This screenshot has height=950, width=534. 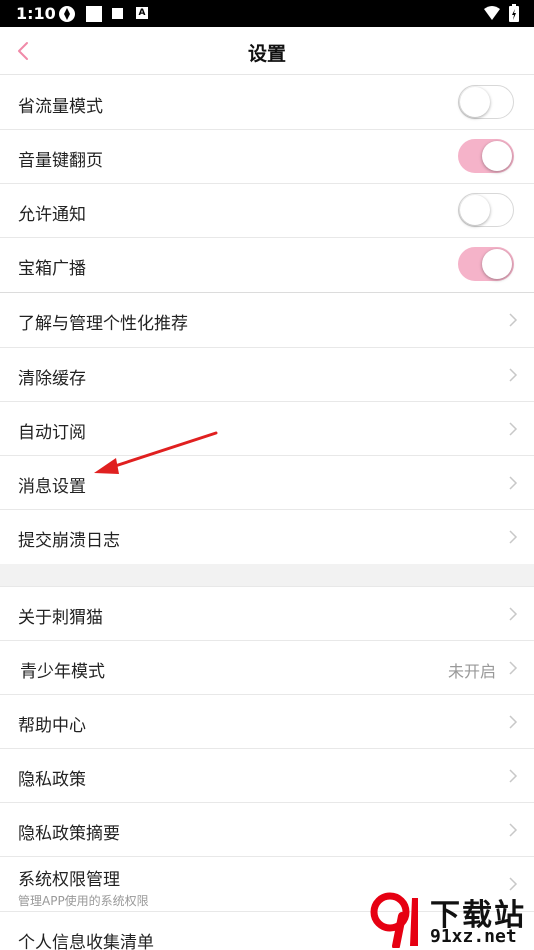 What do you see at coordinates (267, 722) in the screenshot?
I see `nav-row-help-center: 帮助中心` at bounding box center [267, 722].